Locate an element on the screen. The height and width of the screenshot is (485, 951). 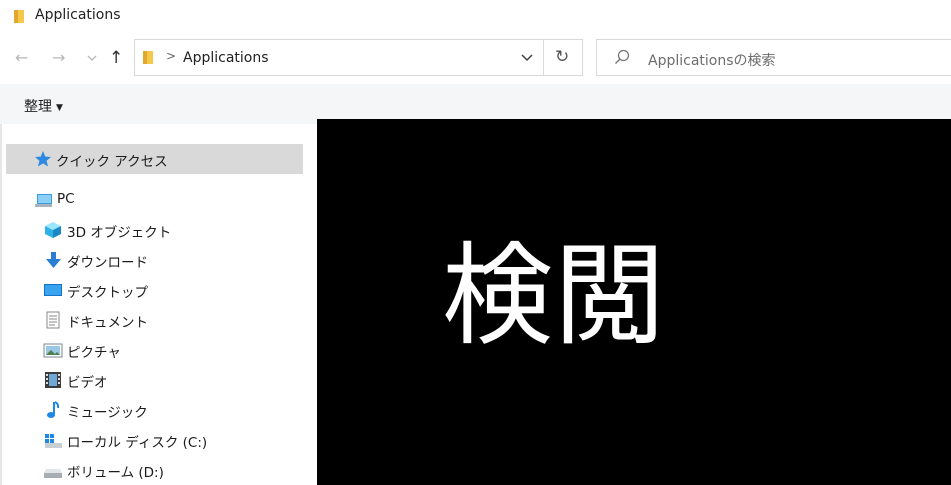
sidebar-item-pc: PC is located at coordinates (154, 200).